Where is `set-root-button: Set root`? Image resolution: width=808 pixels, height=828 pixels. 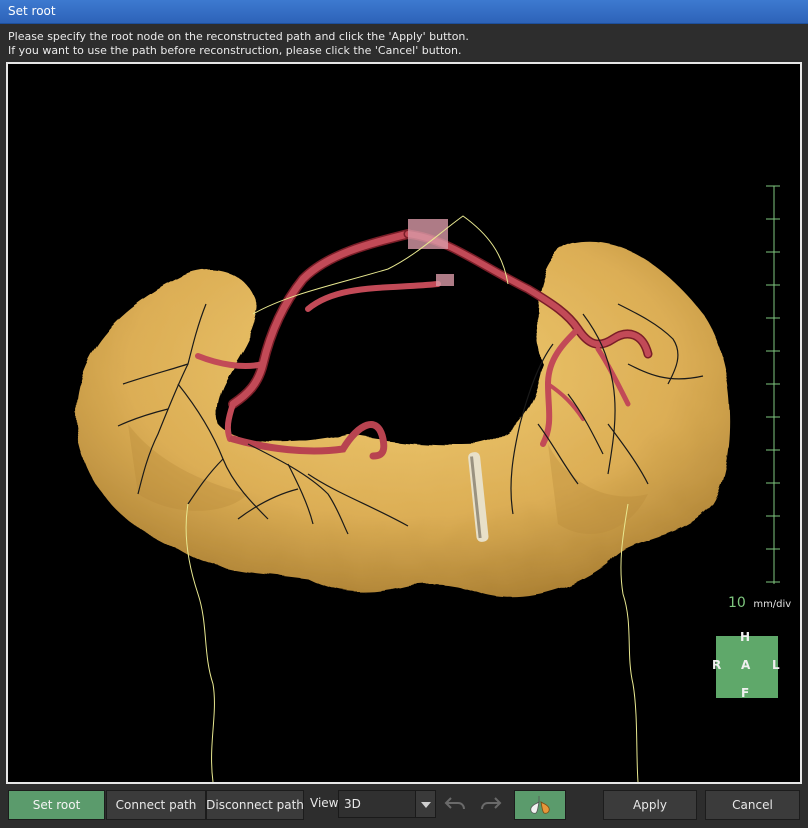
set-root-button: Set root is located at coordinates (56, 805).